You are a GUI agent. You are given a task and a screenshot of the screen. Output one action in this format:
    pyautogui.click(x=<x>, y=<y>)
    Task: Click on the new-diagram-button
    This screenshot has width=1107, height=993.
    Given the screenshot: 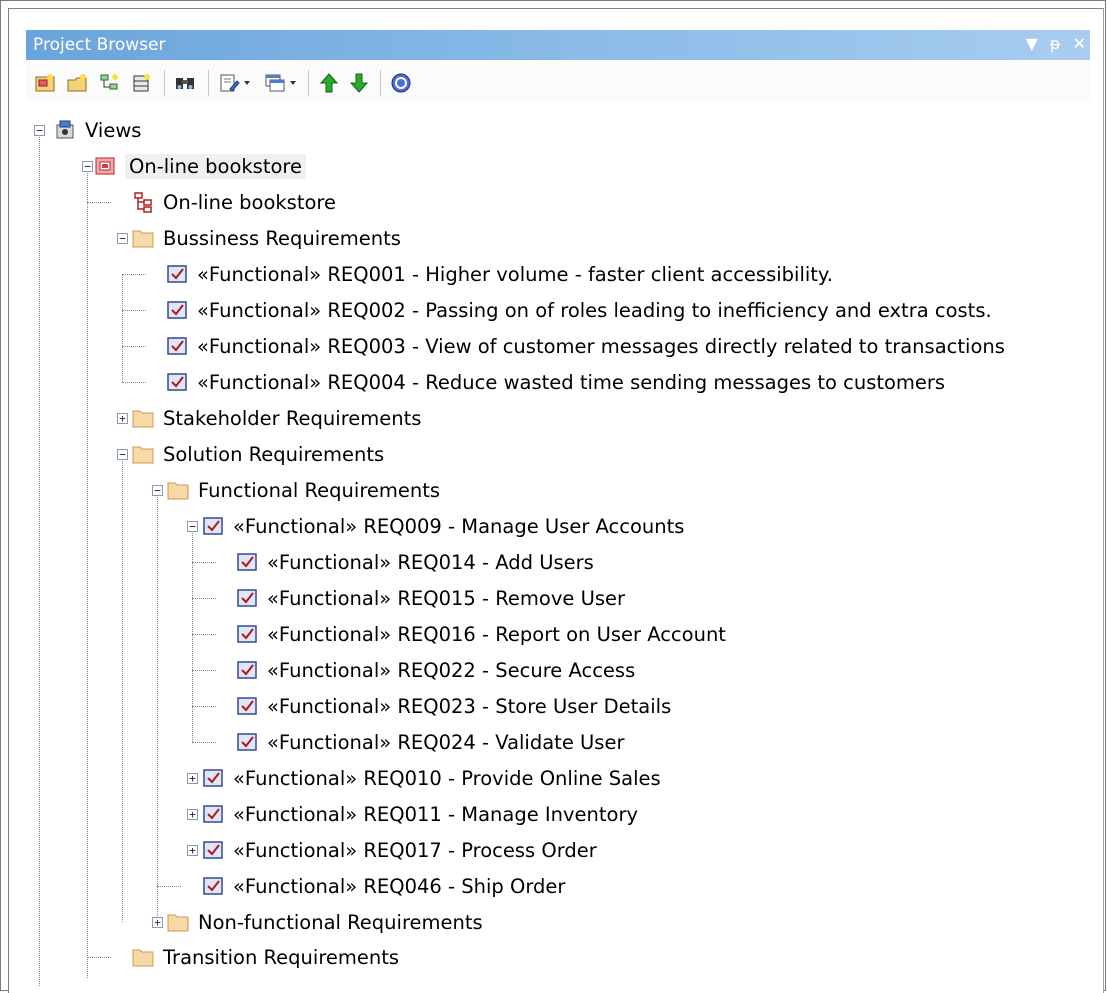 What is the action you would take?
    pyautogui.click(x=109, y=83)
    